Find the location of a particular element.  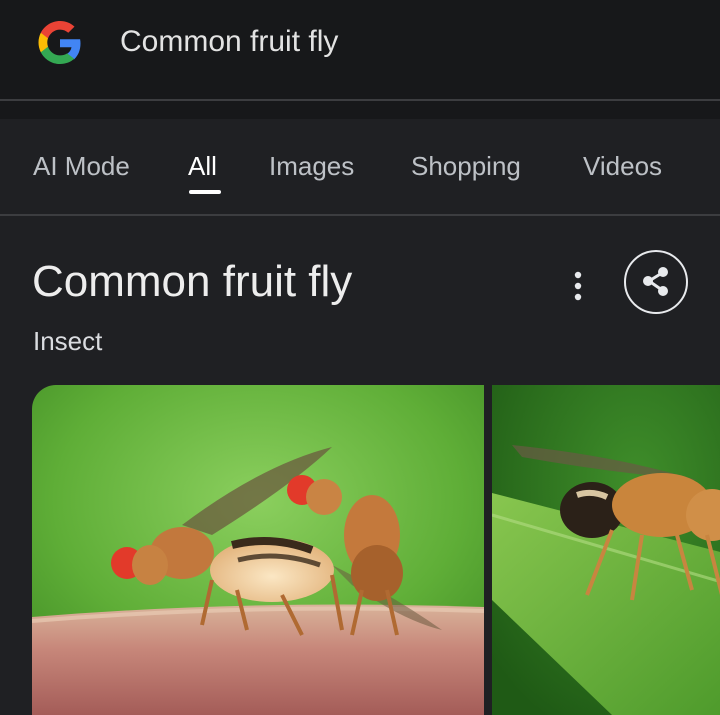

tab-images: Images is located at coordinates (311, 166).